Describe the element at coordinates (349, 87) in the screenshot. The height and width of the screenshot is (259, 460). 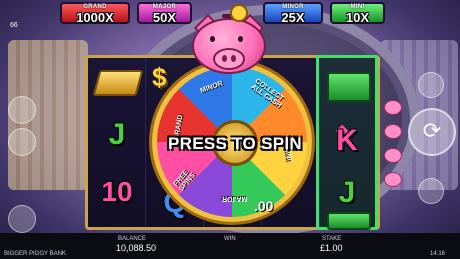
I see `cash-stack-symbol` at that location.